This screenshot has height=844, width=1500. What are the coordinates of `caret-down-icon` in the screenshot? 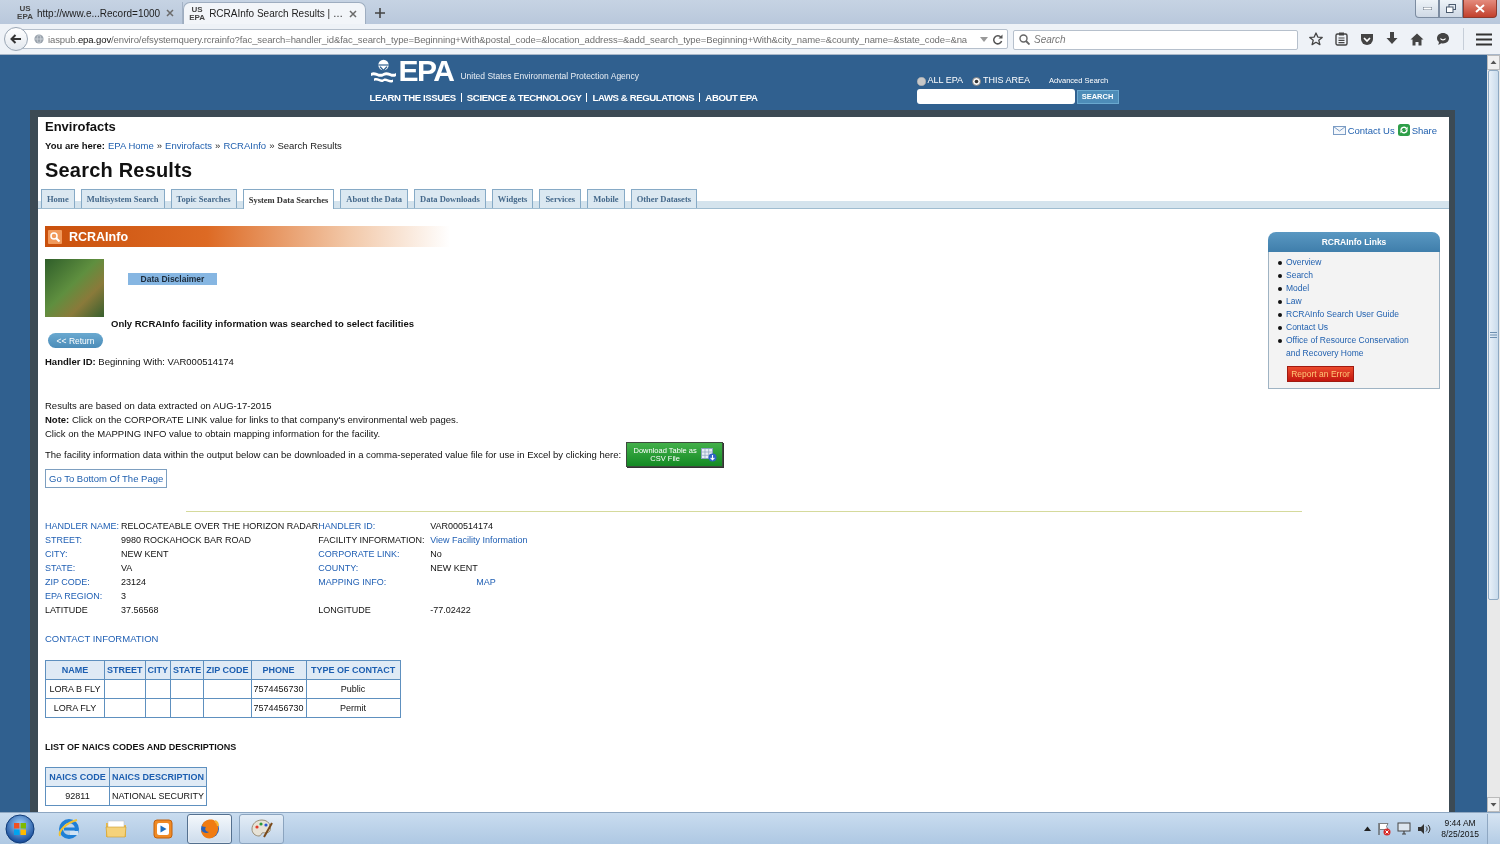 It's located at (984, 39).